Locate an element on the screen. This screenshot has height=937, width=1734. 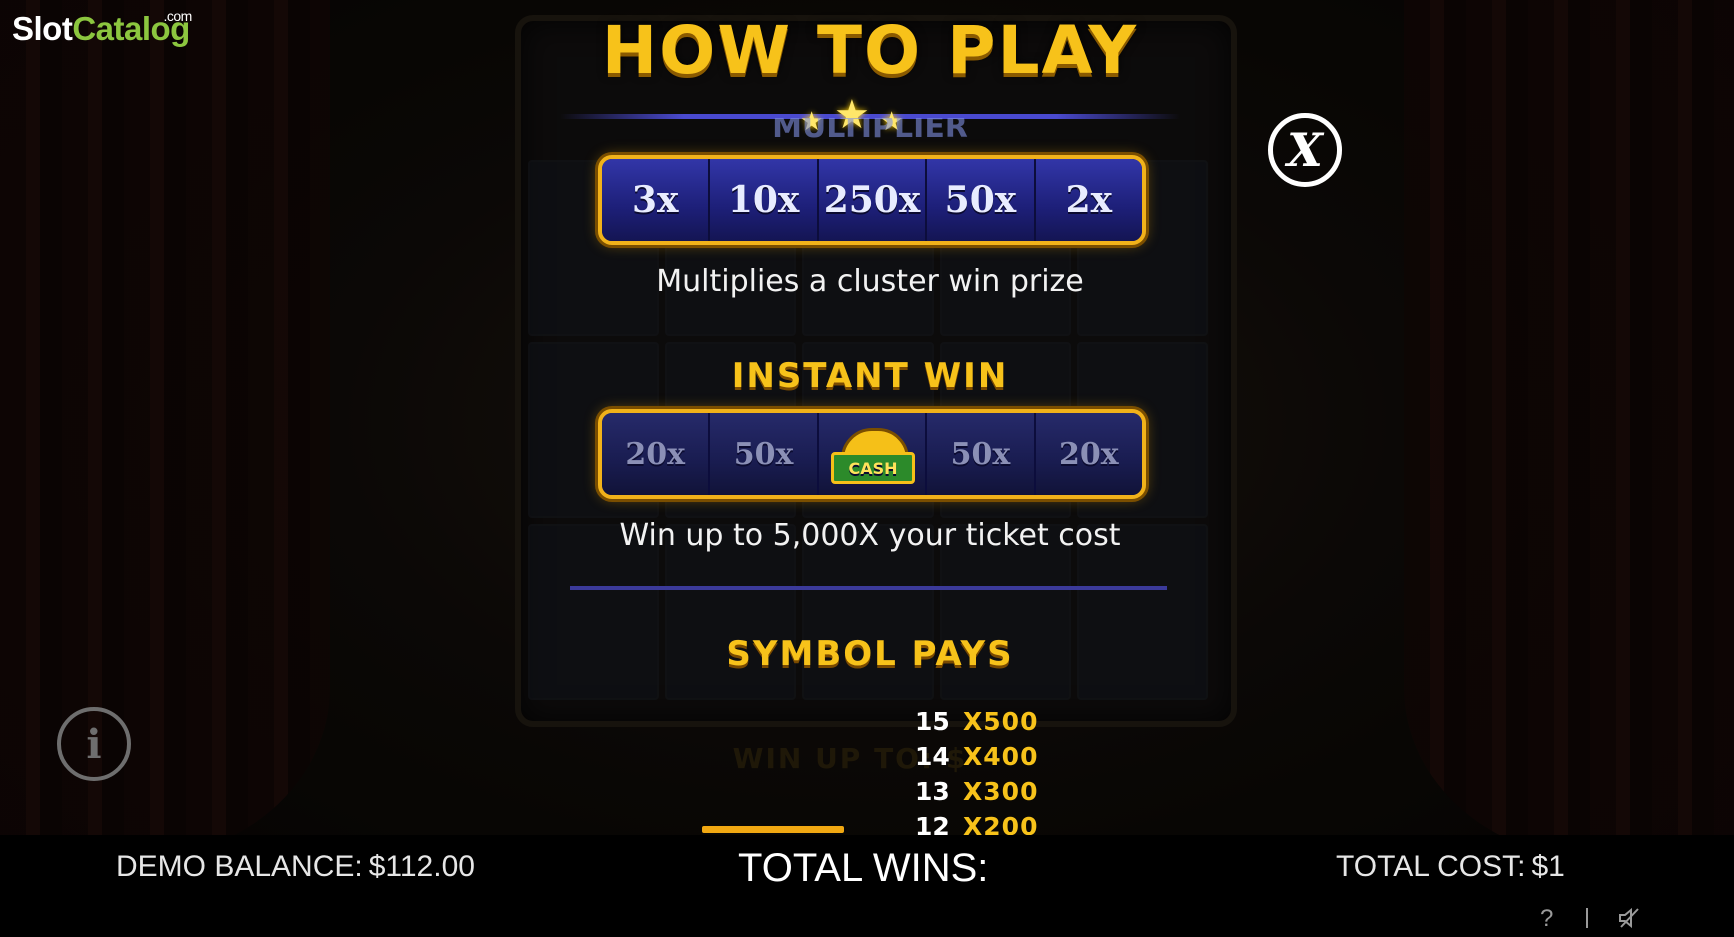
instant-win-strip: 20x 50x CASH 50x 20x is located at coordinates (872, 454).